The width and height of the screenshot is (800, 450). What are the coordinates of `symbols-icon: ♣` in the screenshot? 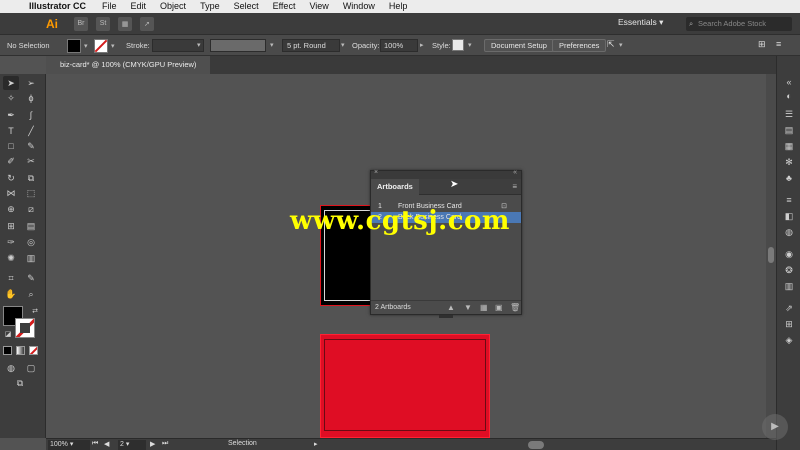 It's located at (789, 178).